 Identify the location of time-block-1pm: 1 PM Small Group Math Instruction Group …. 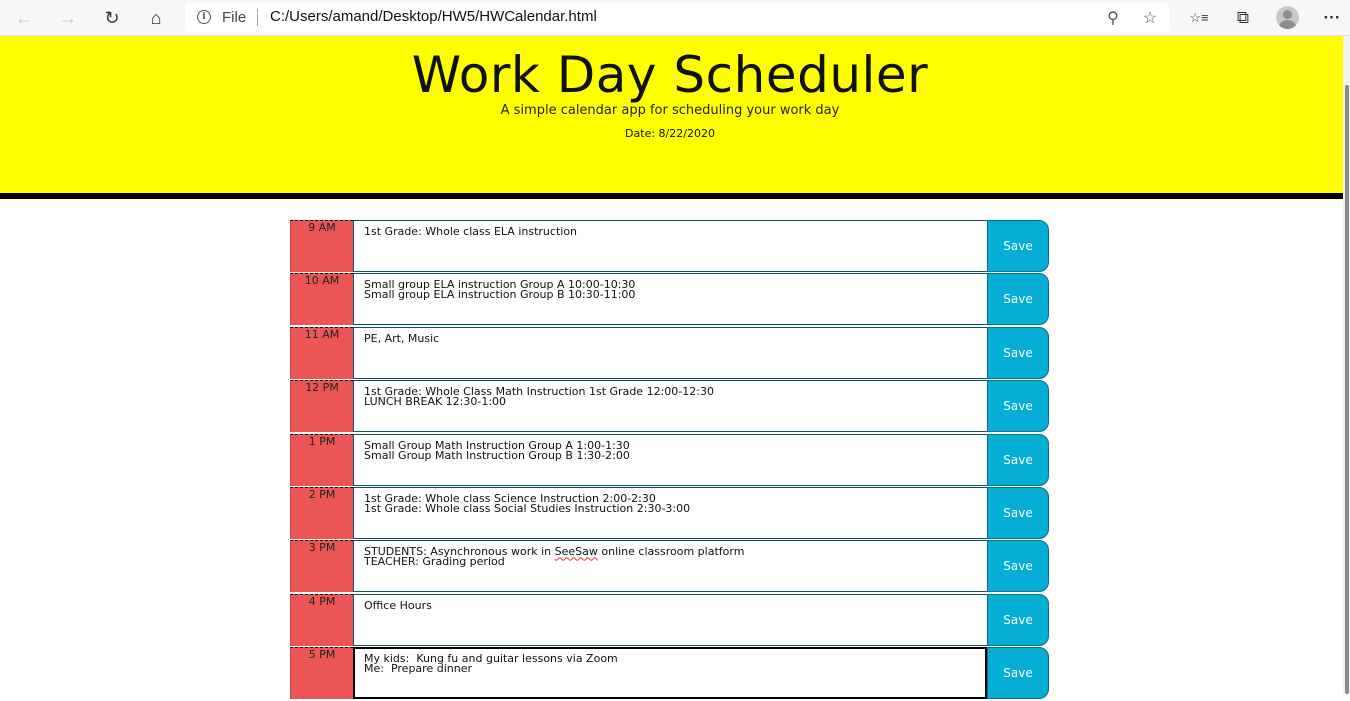
(670, 459).